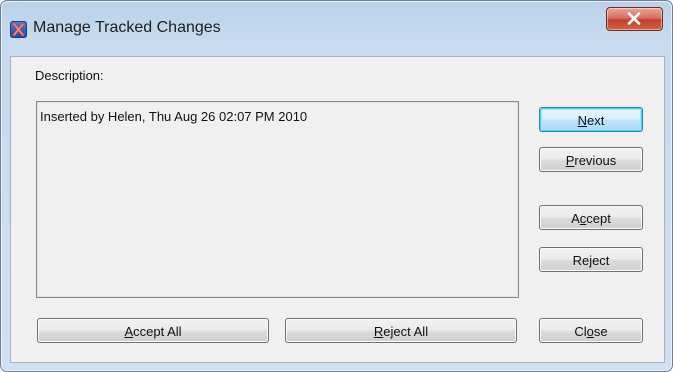  I want to click on accept-all-button: Accept All, so click(153, 330).